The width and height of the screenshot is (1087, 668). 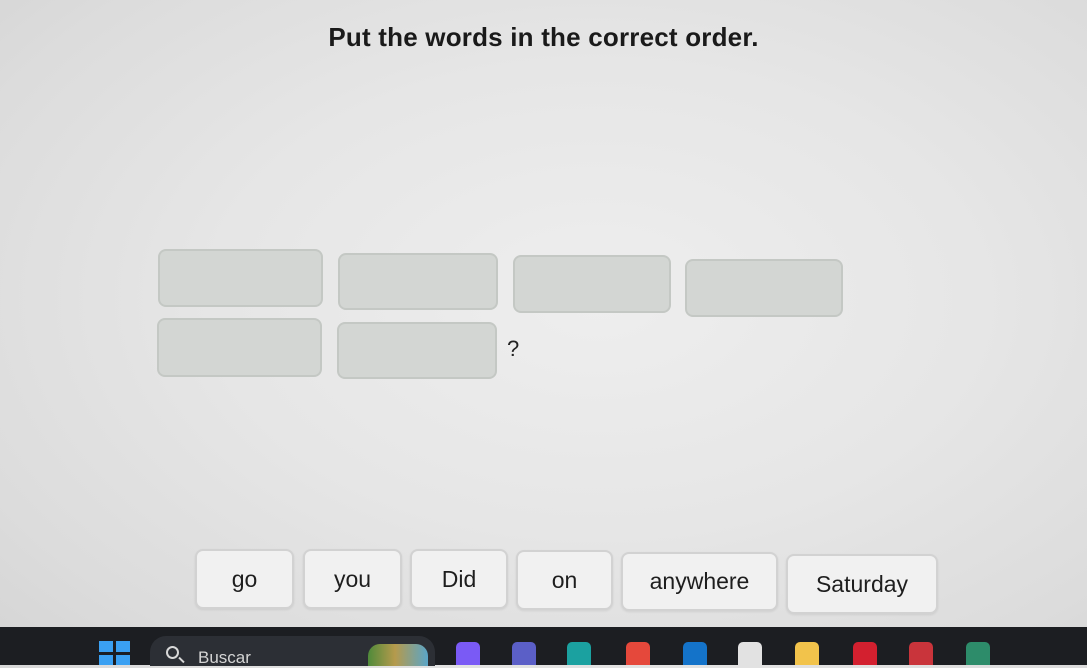 I want to click on opera-icon, so click(x=865, y=653).